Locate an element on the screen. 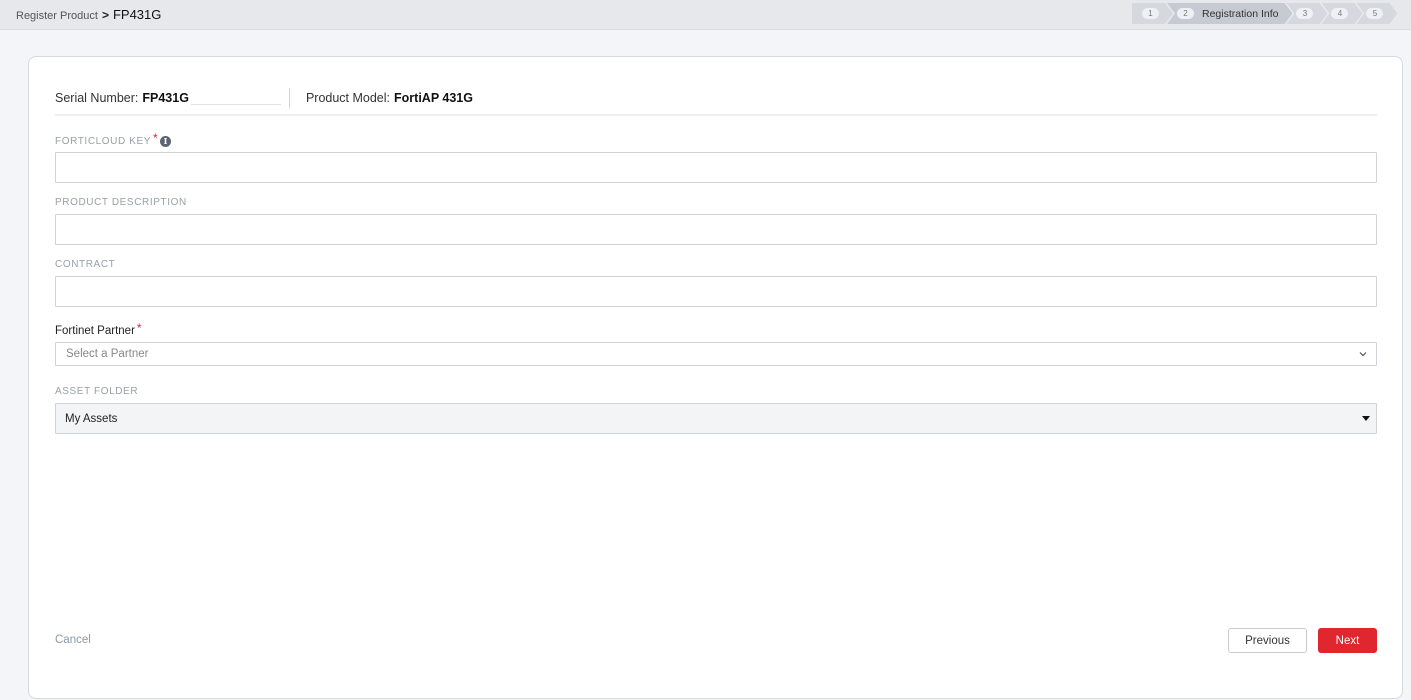  product-description-label-text: PRODUCT DESCRIPTION is located at coordinates (121, 202).